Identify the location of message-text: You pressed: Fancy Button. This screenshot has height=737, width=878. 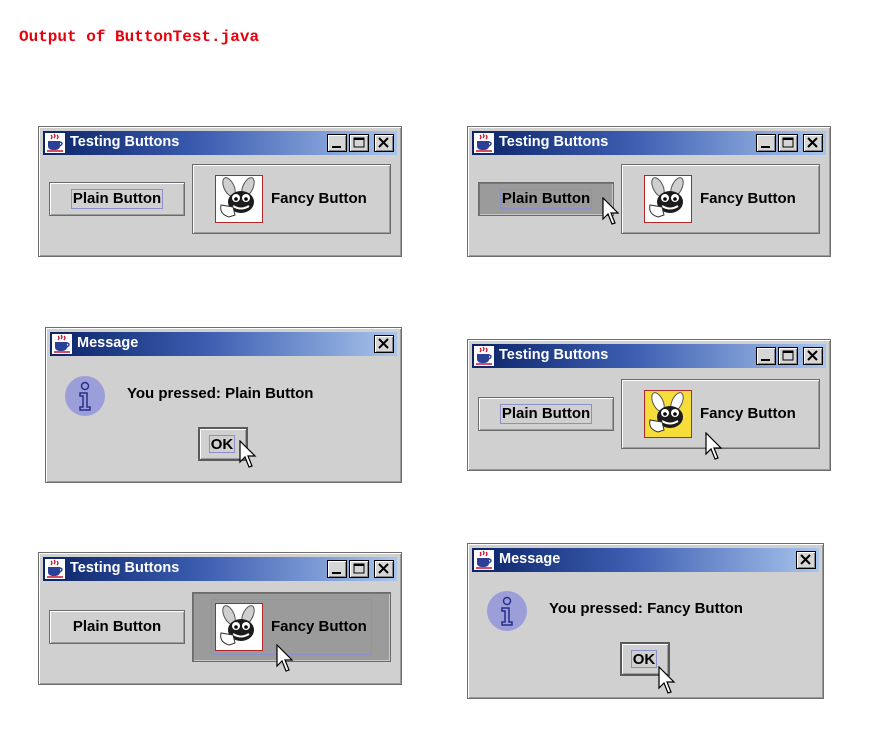
(646, 608).